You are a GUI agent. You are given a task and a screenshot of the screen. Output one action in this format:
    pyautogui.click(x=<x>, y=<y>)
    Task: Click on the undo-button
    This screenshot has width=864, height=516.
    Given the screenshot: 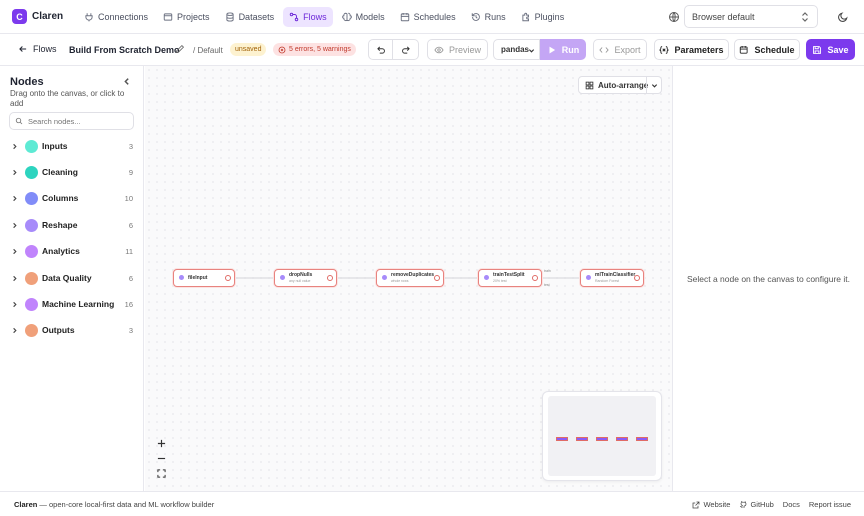 What is the action you would take?
    pyautogui.click(x=380, y=49)
    